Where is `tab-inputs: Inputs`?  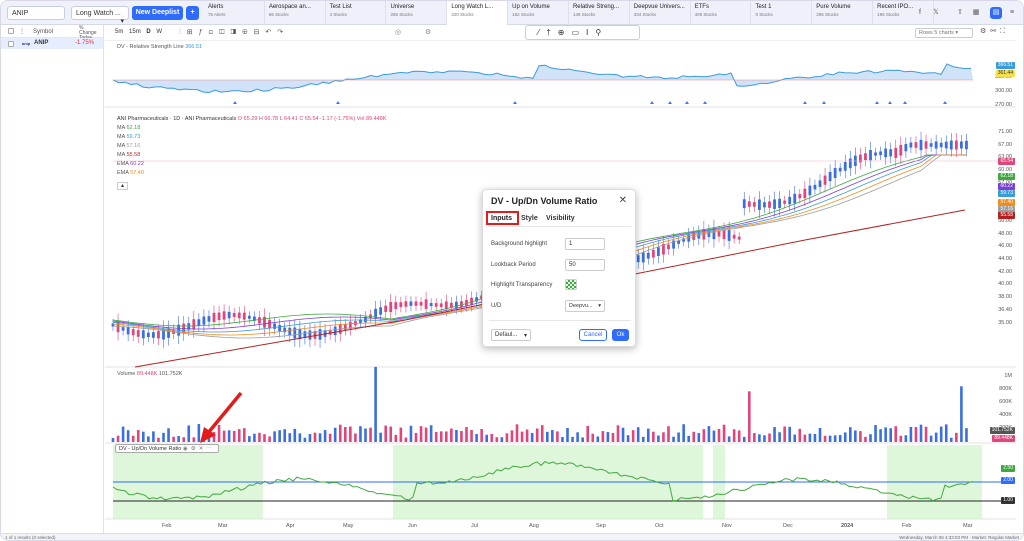
tab-inputs: Inputs is located at coordinates (501, 218).